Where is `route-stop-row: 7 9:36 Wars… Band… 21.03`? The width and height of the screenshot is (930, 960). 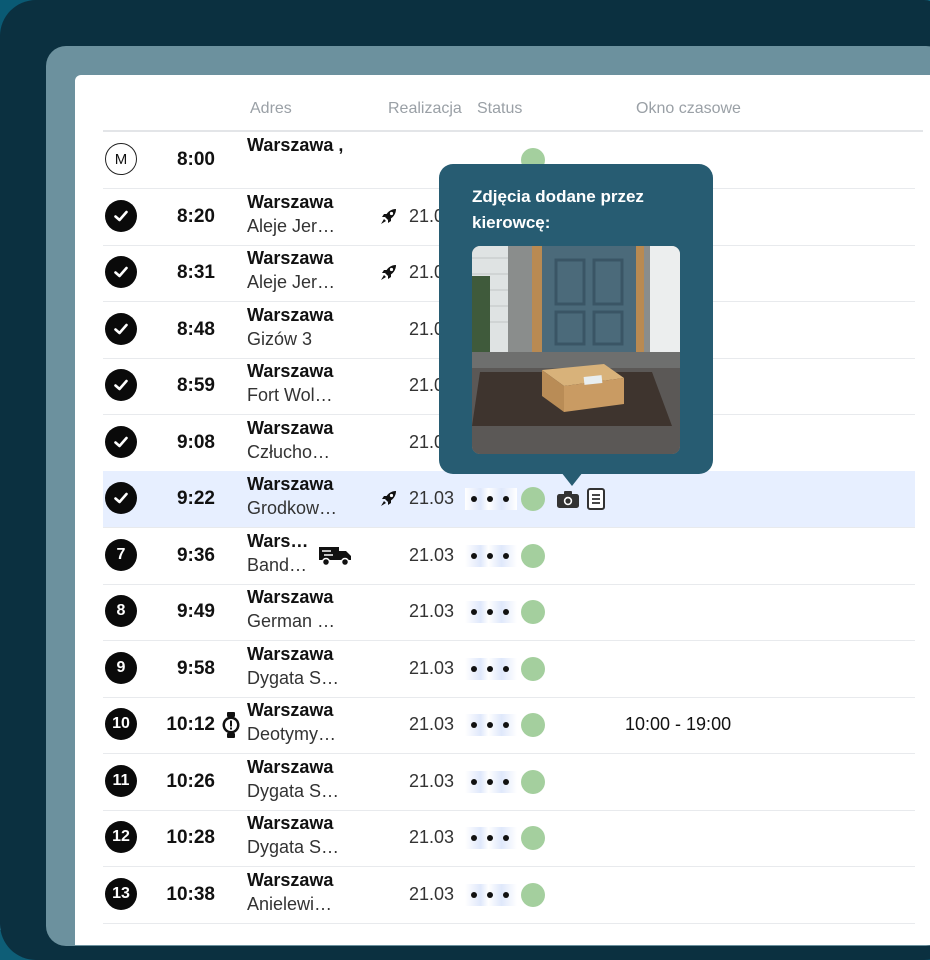
route-stop-row: 7 9:36 Wars… Band… 21.03 is located at coordinates (509, 556).